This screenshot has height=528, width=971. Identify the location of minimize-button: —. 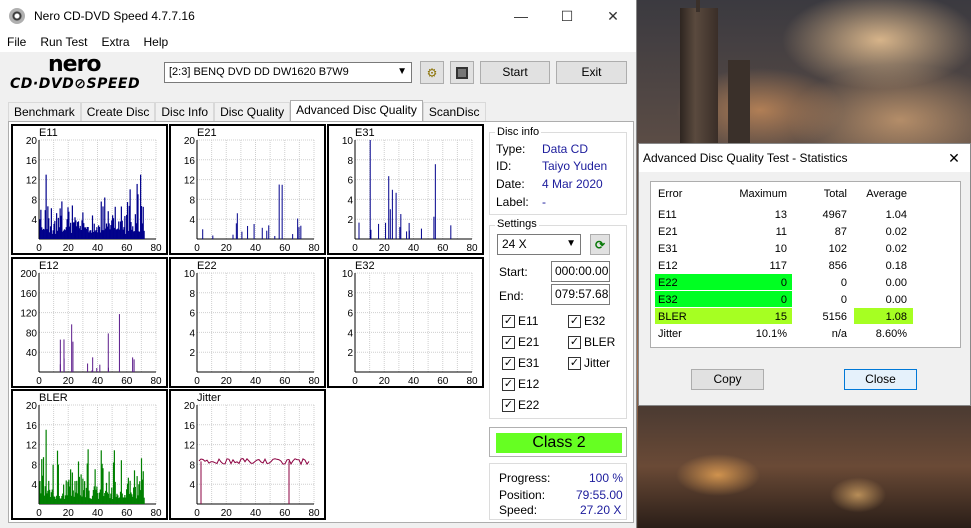
(521, 16).